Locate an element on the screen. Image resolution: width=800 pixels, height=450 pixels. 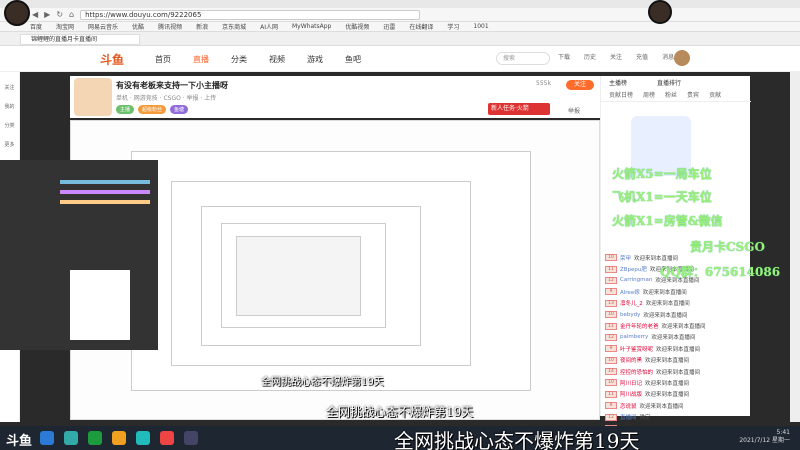
windows-icon is located at coordinates (47, 438).